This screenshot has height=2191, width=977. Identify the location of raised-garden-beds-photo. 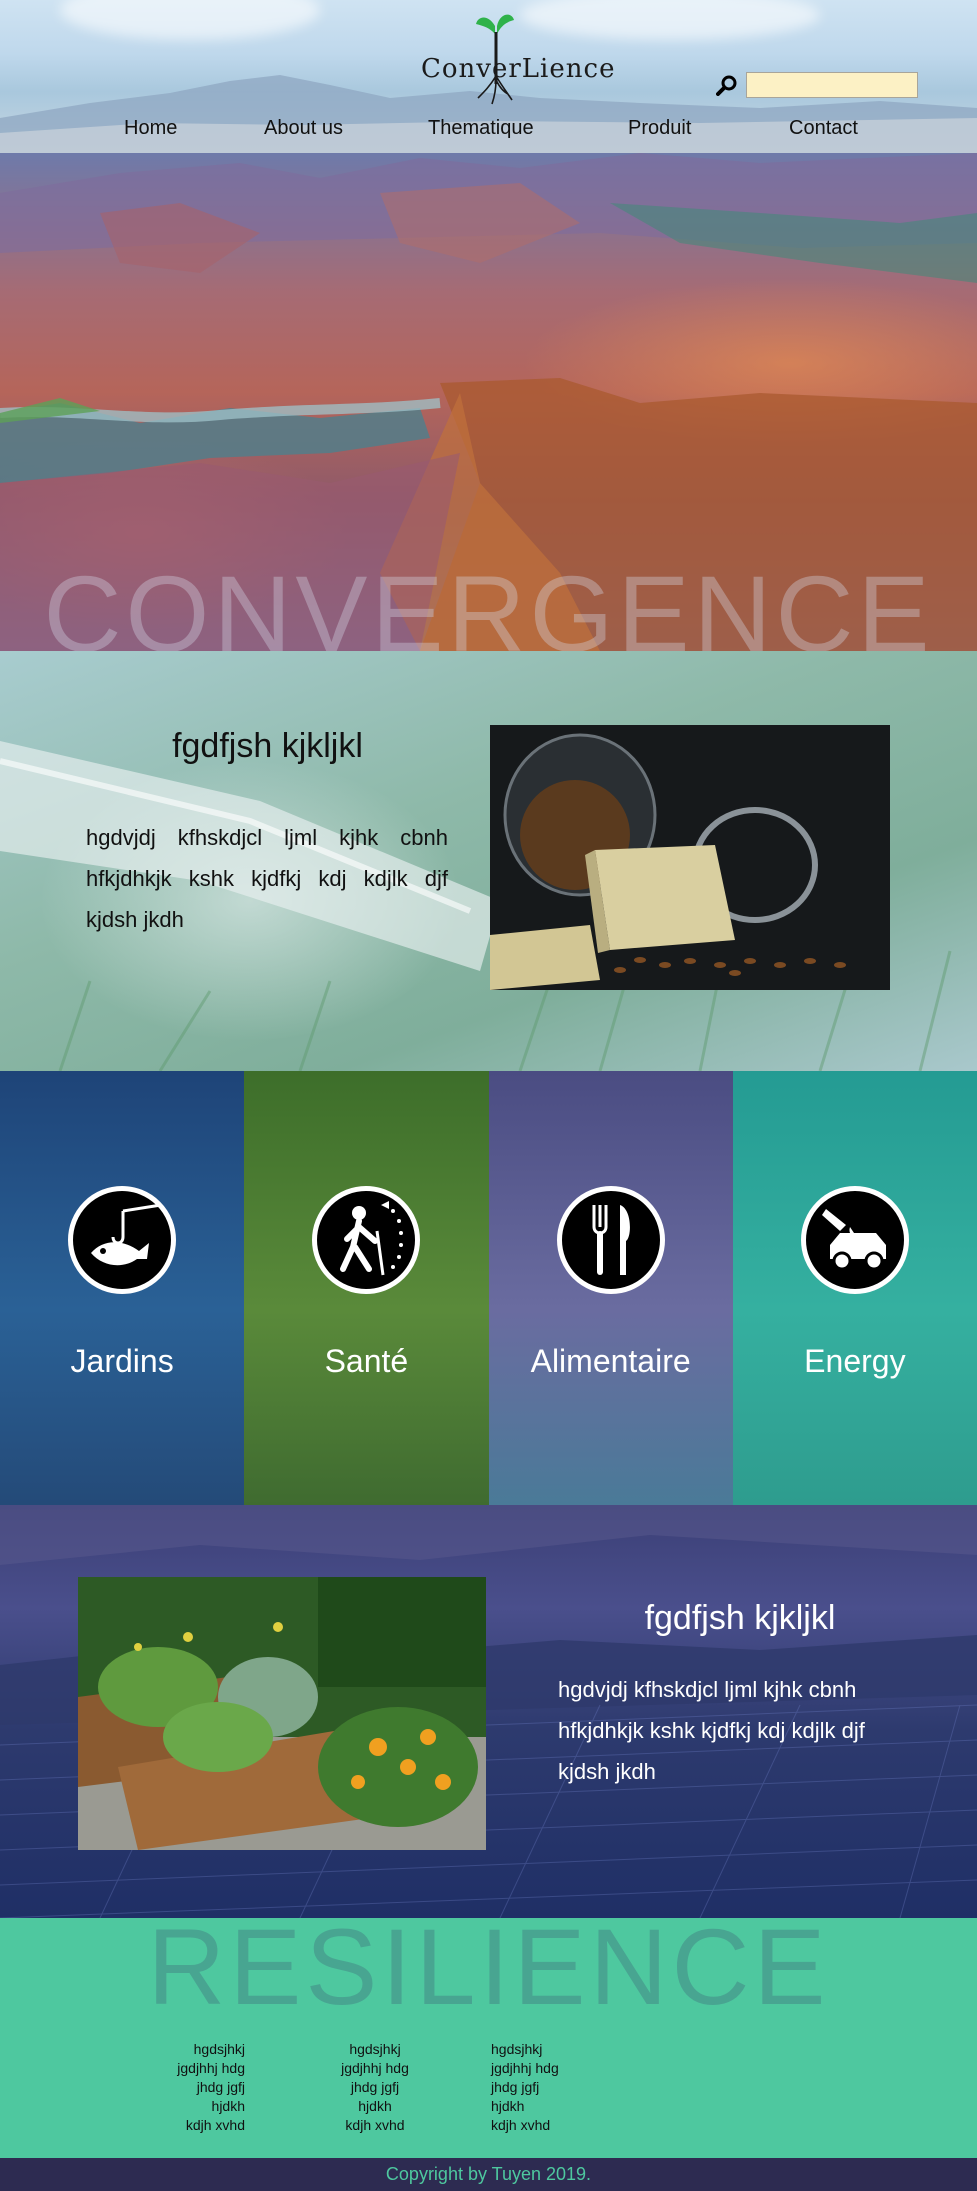
(282, 1713).